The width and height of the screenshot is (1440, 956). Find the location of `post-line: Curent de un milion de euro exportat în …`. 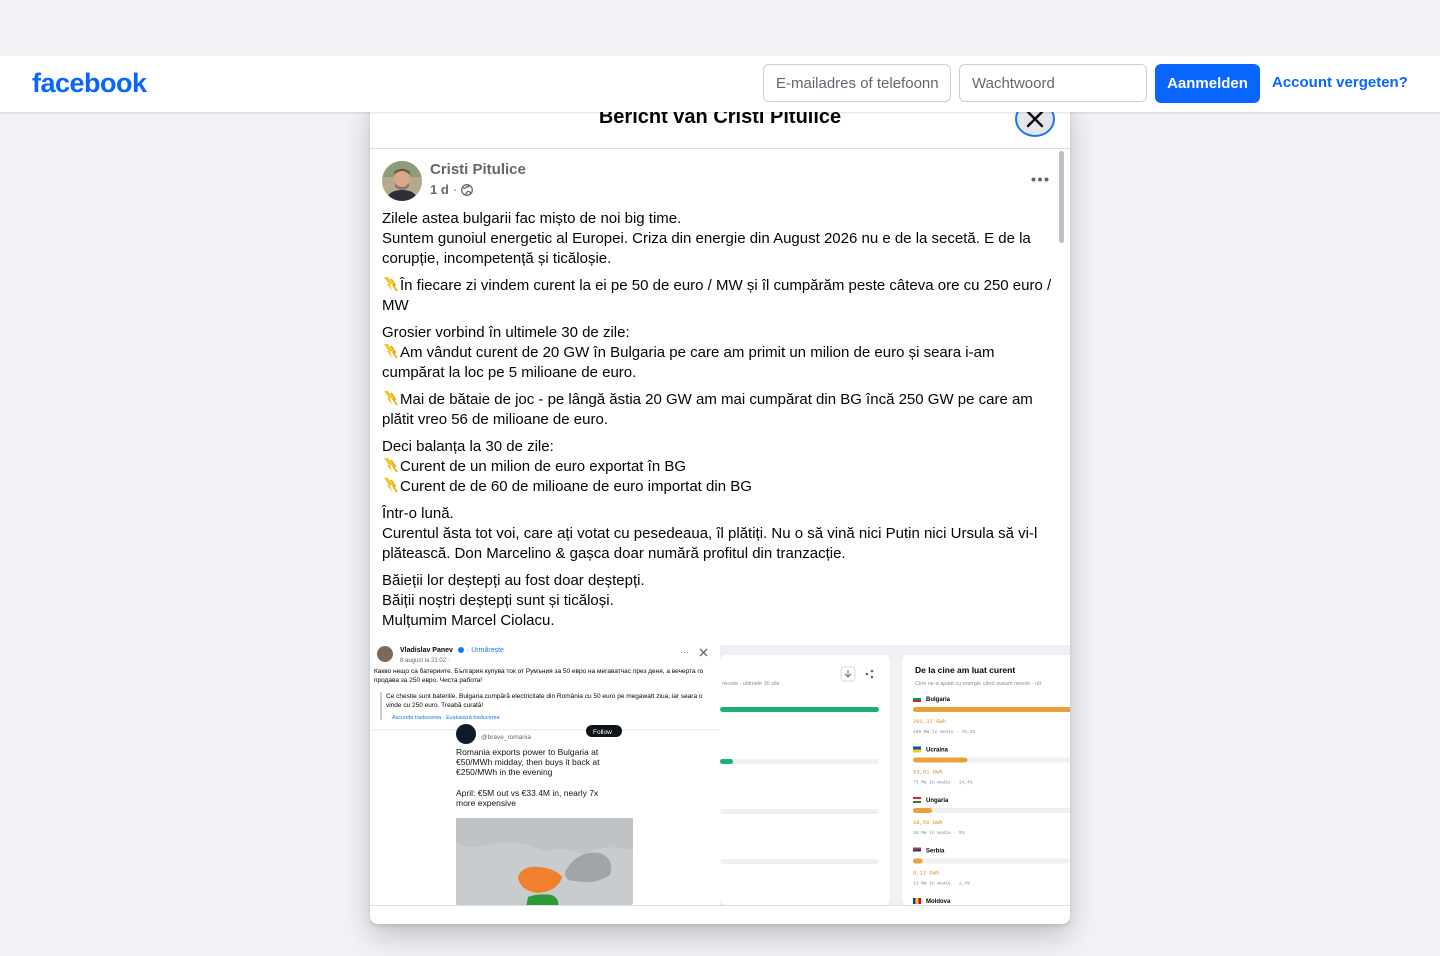

post-line: Curent de un milion de euro exportat în … is located at coordinates (543, 466).